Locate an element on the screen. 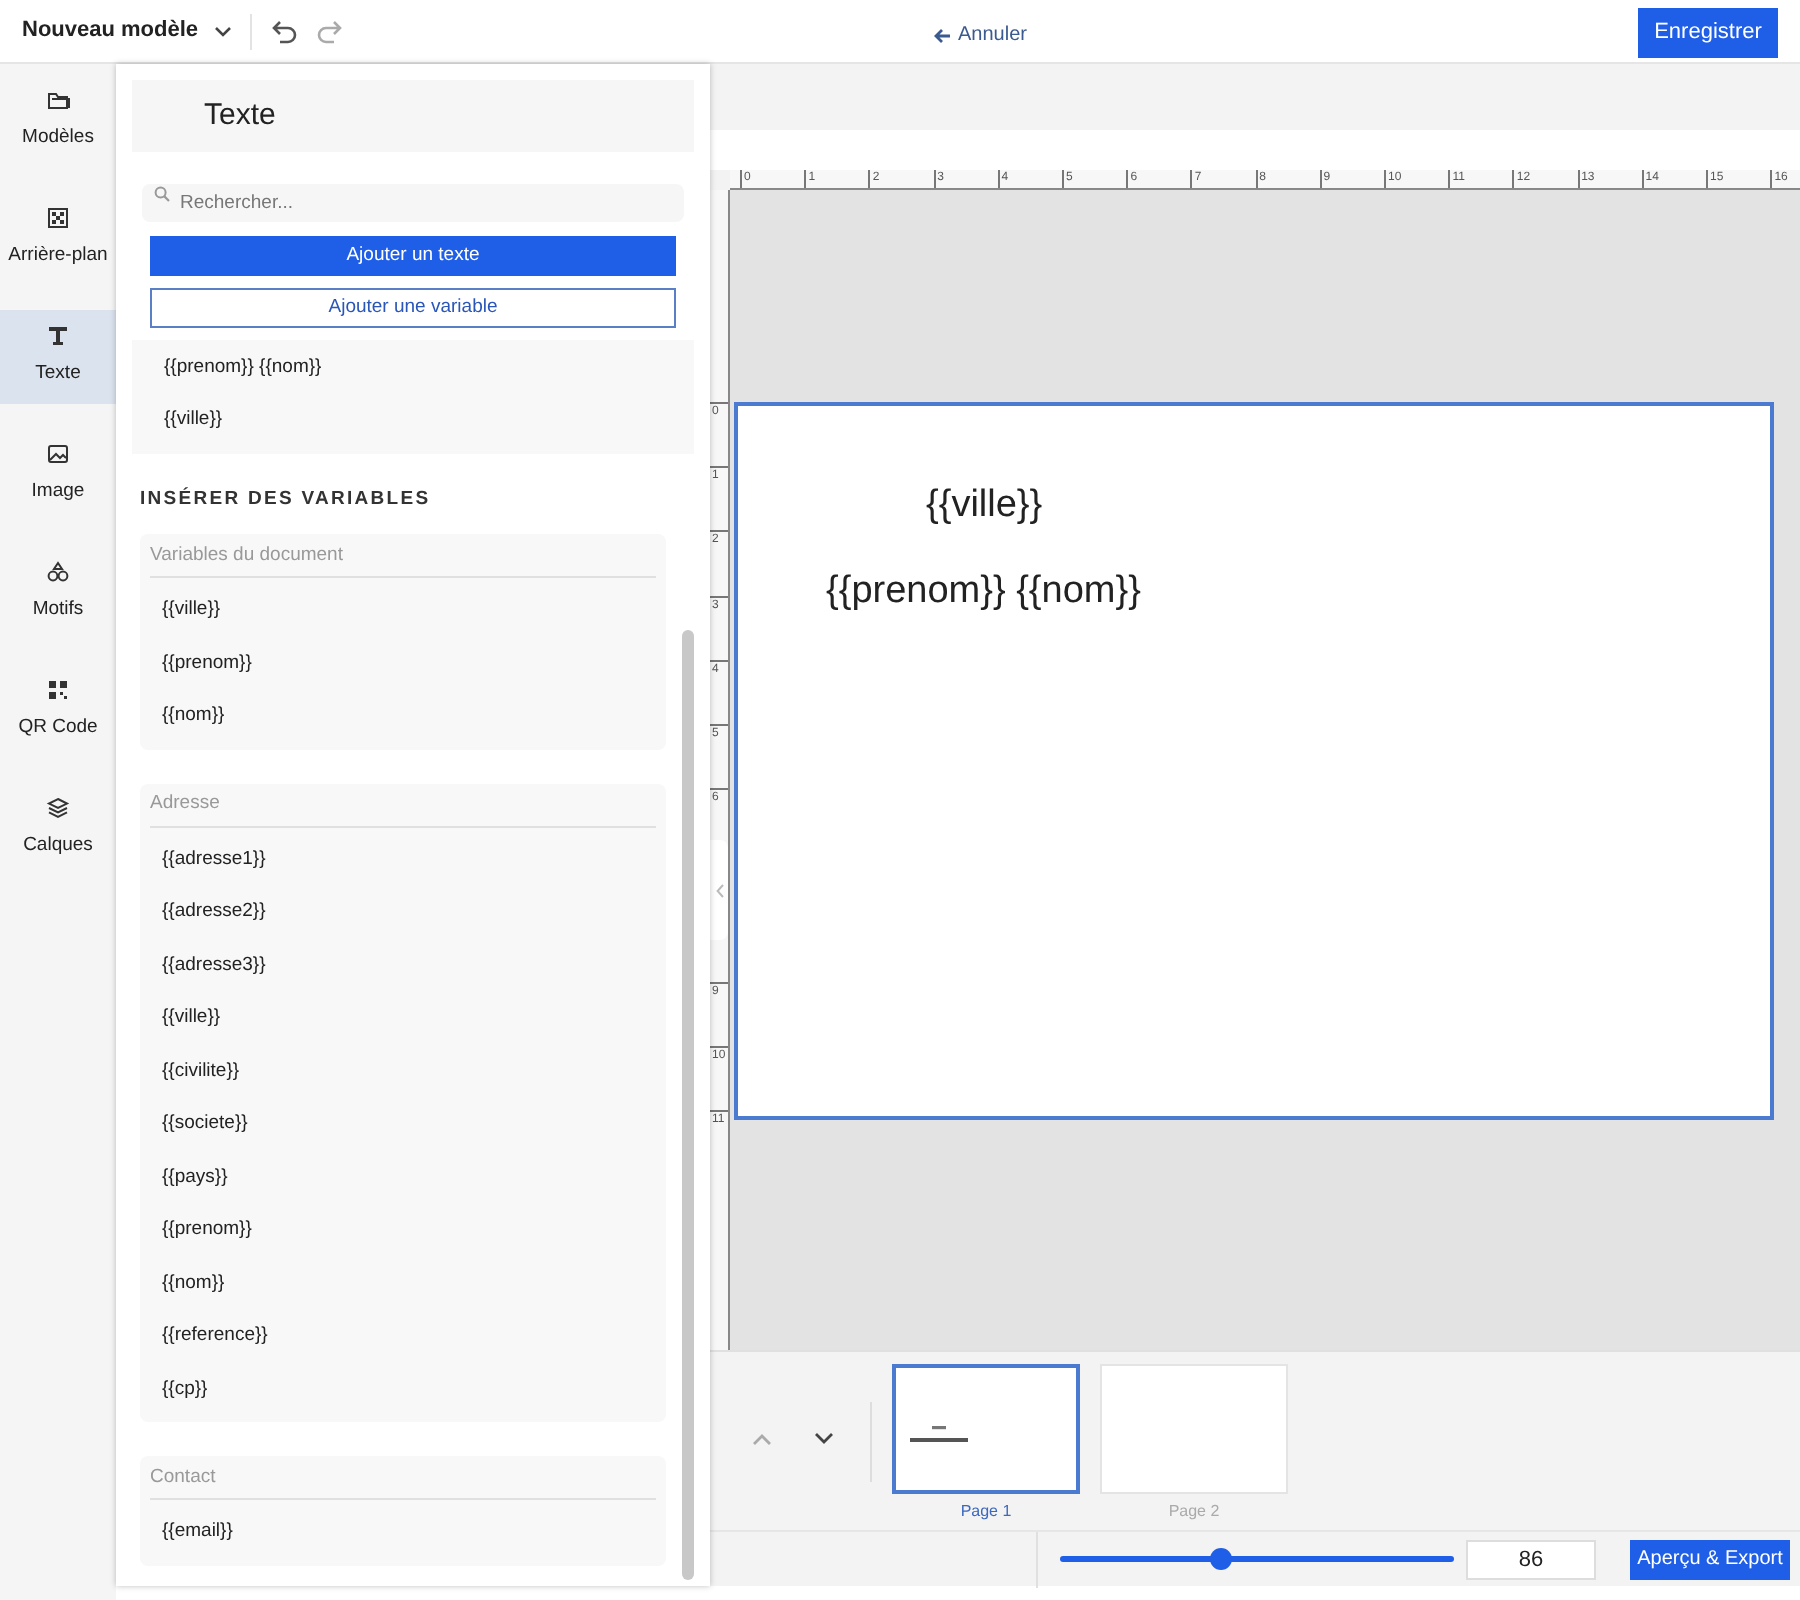 Image resolution: width=1800 pixels, height=1600 pixels. variable-item: {{adresse2}} is located at coordinates (214, 913).